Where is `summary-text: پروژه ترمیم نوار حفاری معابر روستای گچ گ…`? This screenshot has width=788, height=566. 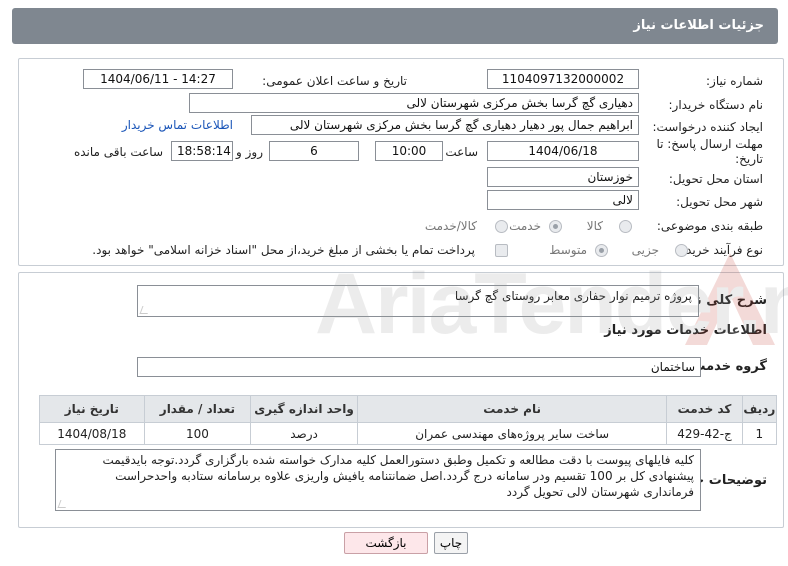 summary-text: پروژه ترمیم نوار حفاری معابر روستای گچ گ… is located at coordinates (573, 296).